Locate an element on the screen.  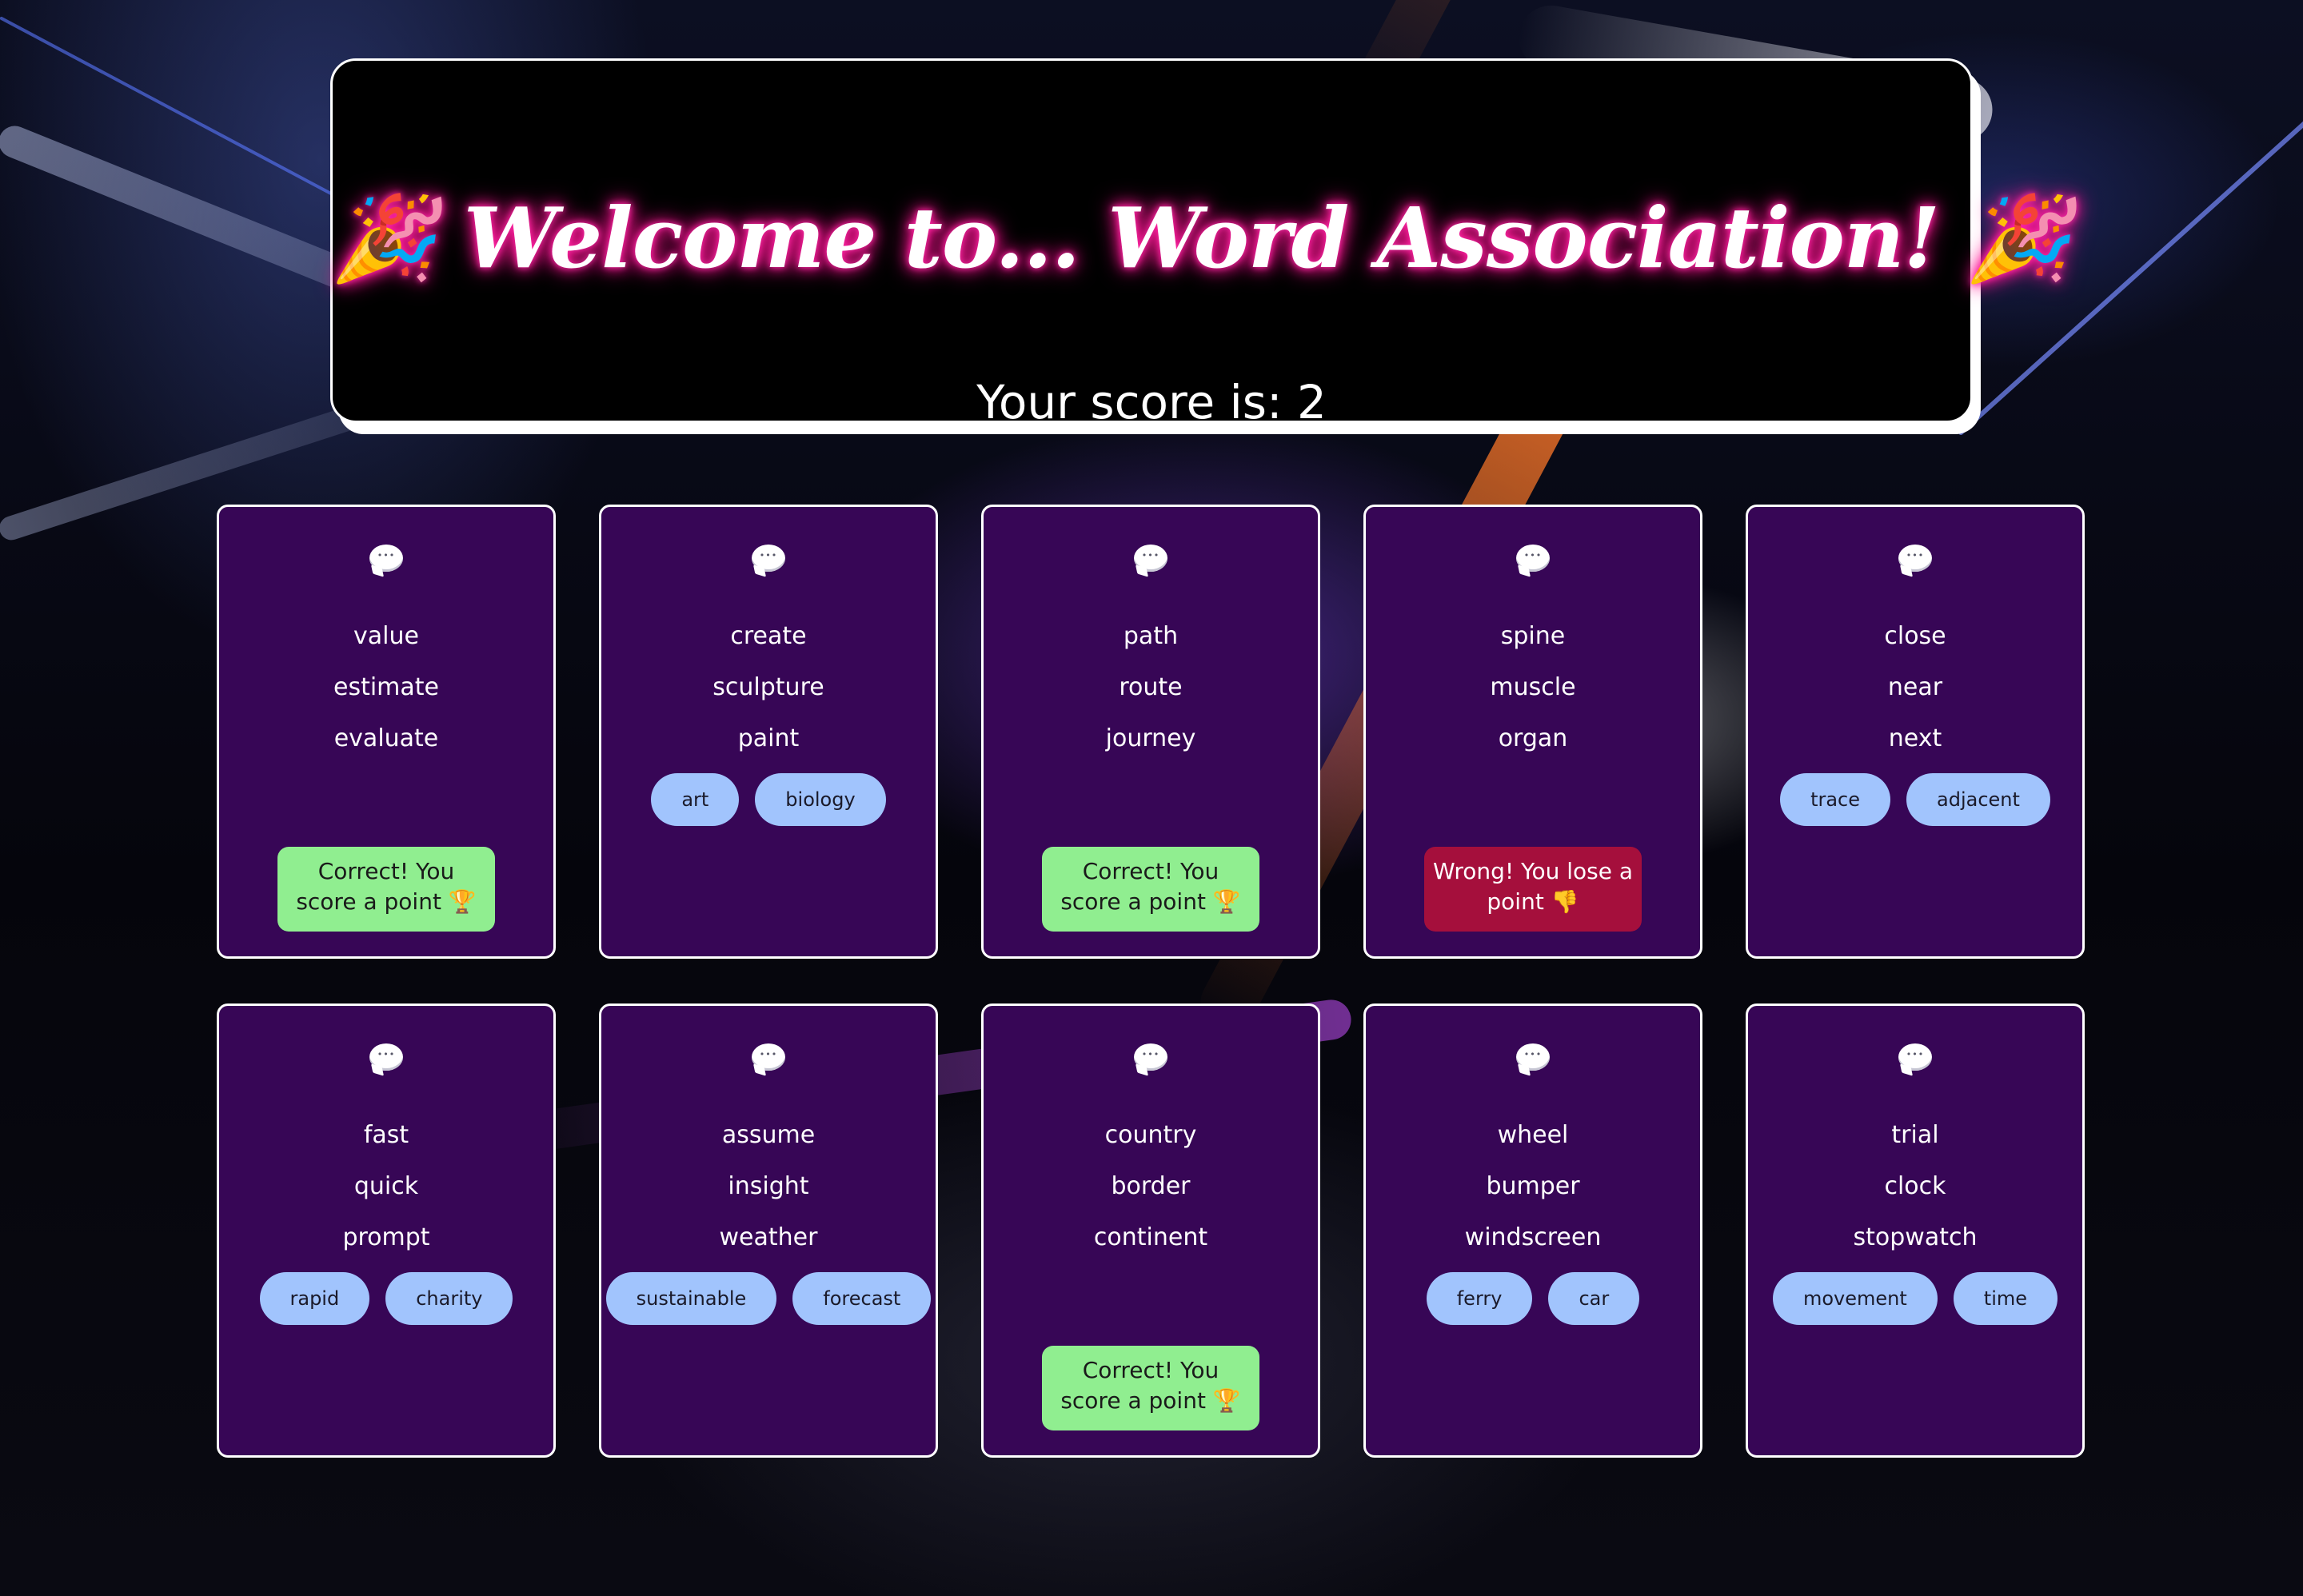
word-card: assume insight weather sustainable forecast is located at coordinates (769, 1230).